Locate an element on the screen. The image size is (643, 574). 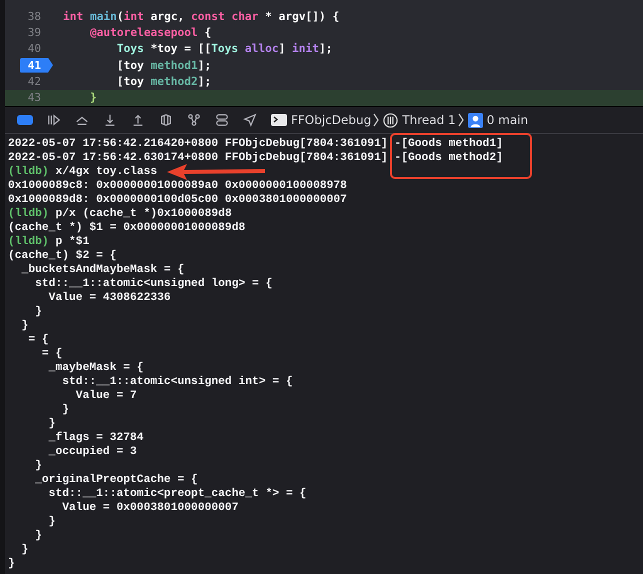
console-output: 0x1000089c8: 0x00000001000089a0 0x0000000100008978 is located at coordinates (177, 186).